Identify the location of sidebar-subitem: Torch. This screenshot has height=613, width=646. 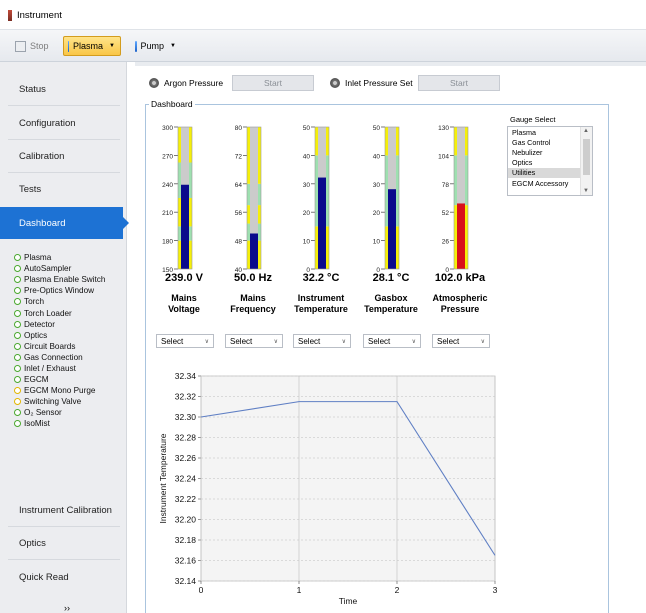
(70, 301).